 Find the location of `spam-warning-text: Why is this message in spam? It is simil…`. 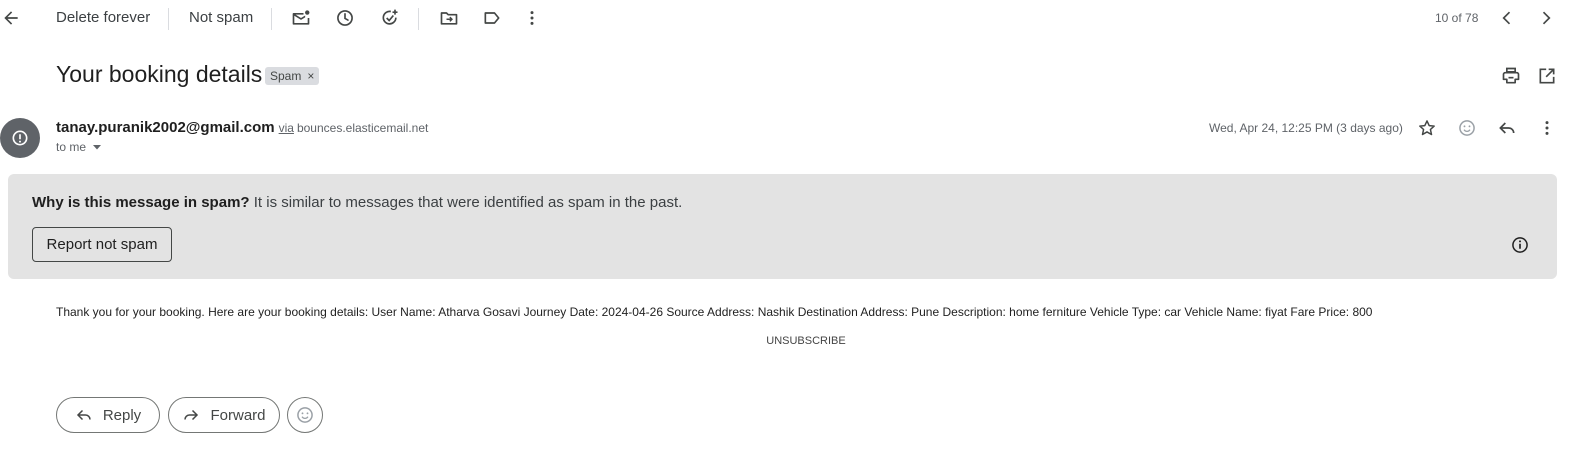

spam-warning-text: Why is this message in spam? It is simil… is located at coordinates (357, 202).